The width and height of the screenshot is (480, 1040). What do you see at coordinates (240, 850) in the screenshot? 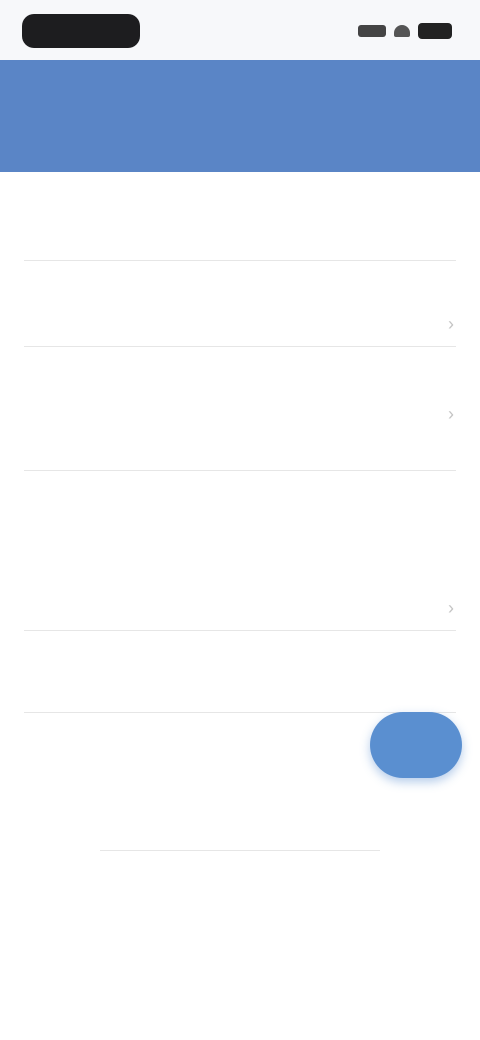
I see `footer-divider` at bounding box center [240, 850].